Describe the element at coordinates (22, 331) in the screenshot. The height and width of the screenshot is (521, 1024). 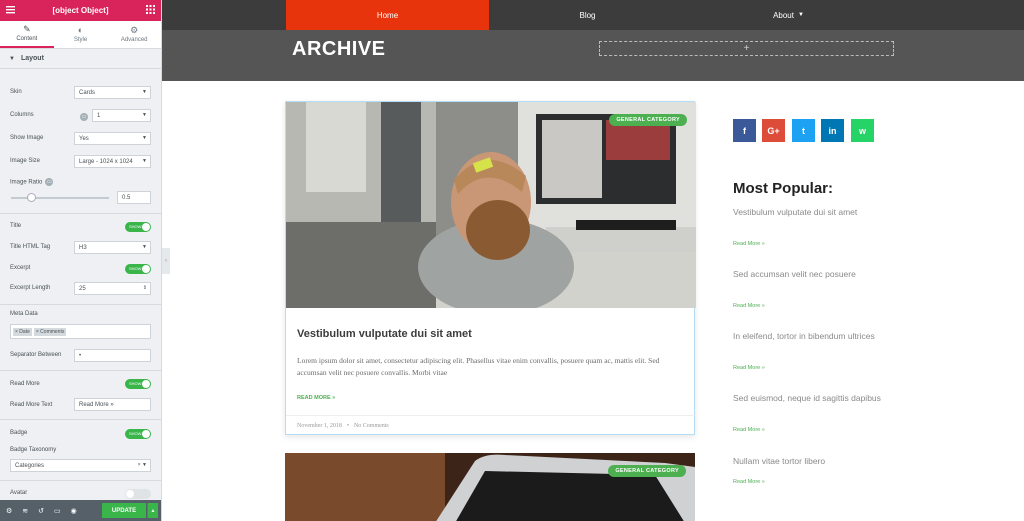
I see `meta-tag-date: × Date` at that location.